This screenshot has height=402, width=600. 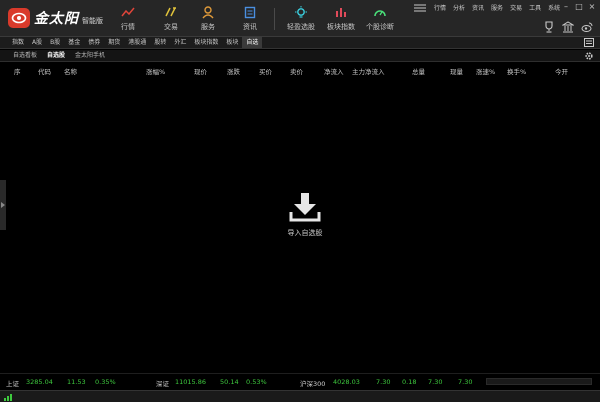 I want to click on menu-analysis: 分析, so click(x=459, y=7).